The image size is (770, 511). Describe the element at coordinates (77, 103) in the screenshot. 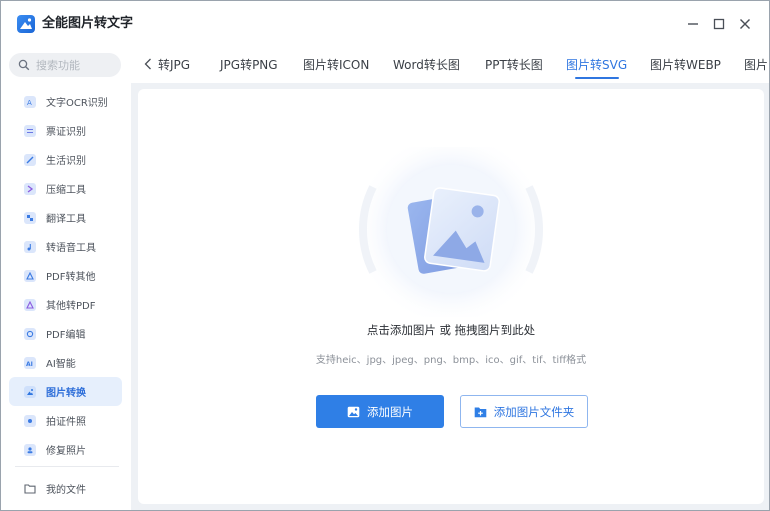

I see `sidebar-item-label: 文字OCR识别` at that location.